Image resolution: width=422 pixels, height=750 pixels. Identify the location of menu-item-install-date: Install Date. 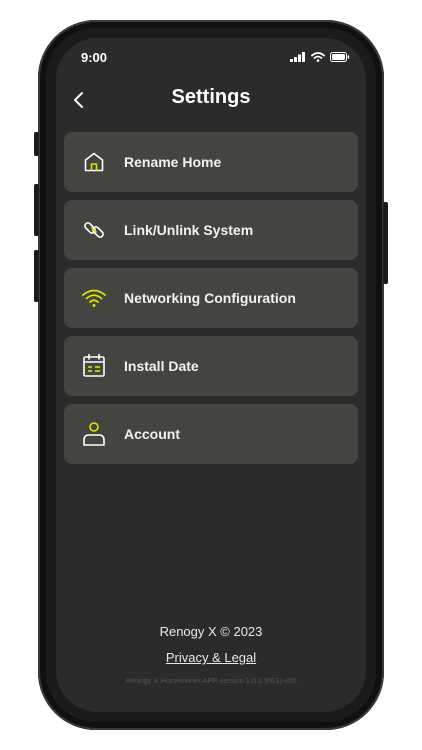
(211, 366).